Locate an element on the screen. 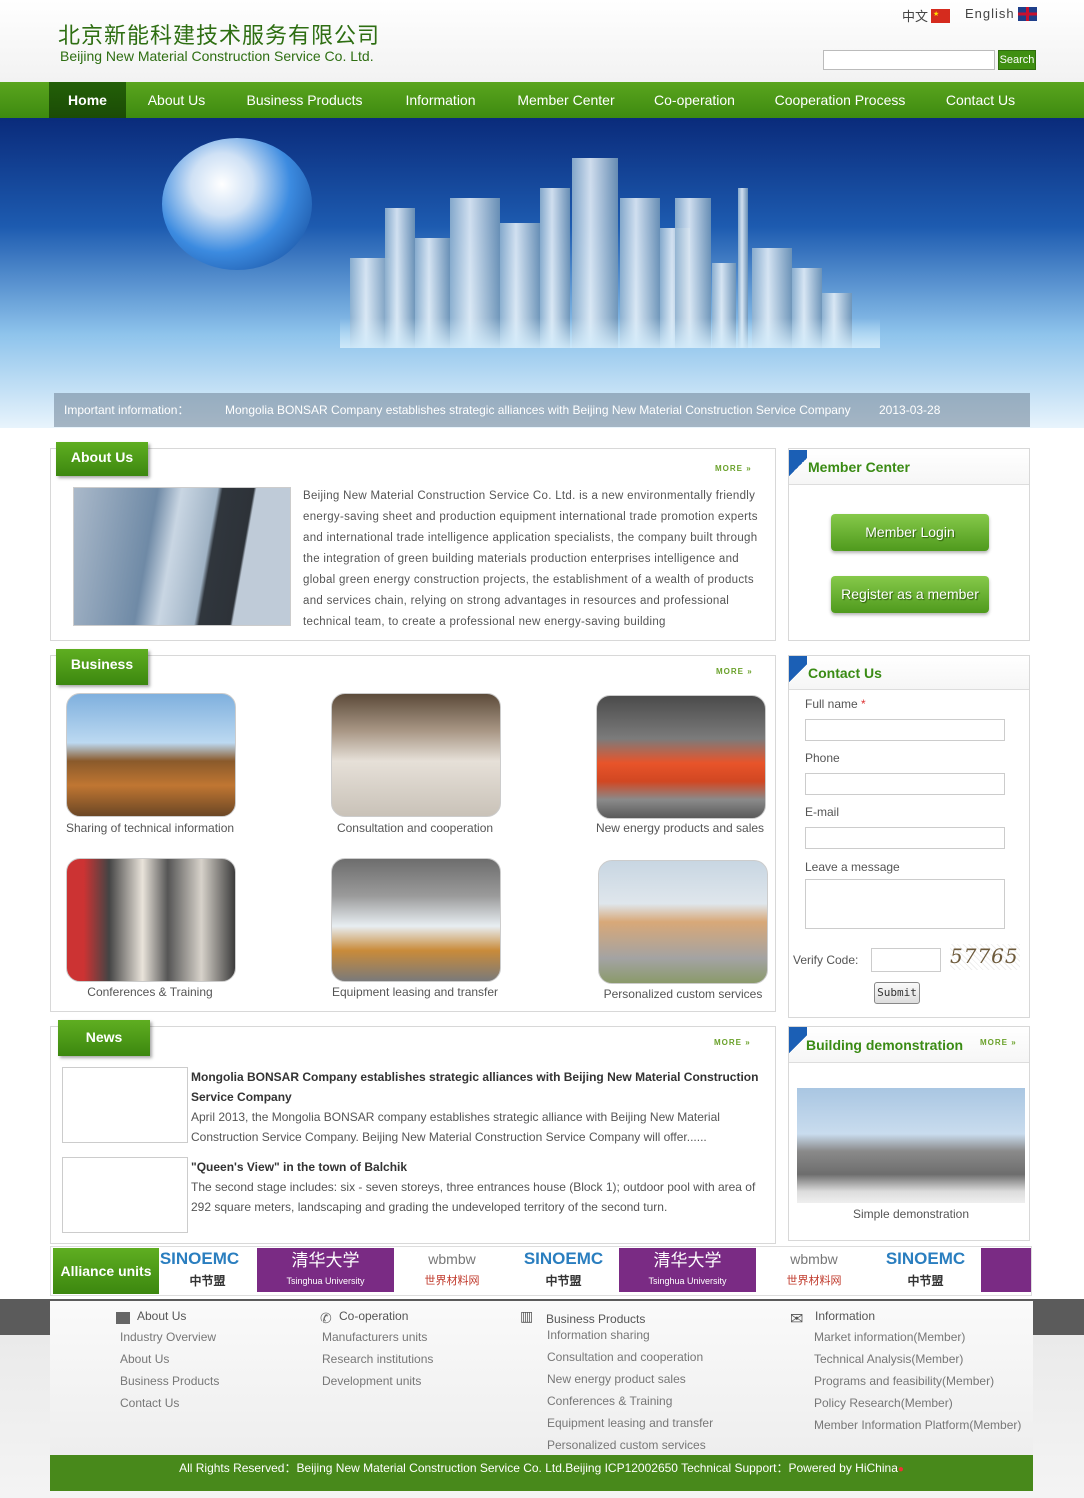  wbmbw-logo-sub: 世界材料网 is located at coordinates (814, 1281).